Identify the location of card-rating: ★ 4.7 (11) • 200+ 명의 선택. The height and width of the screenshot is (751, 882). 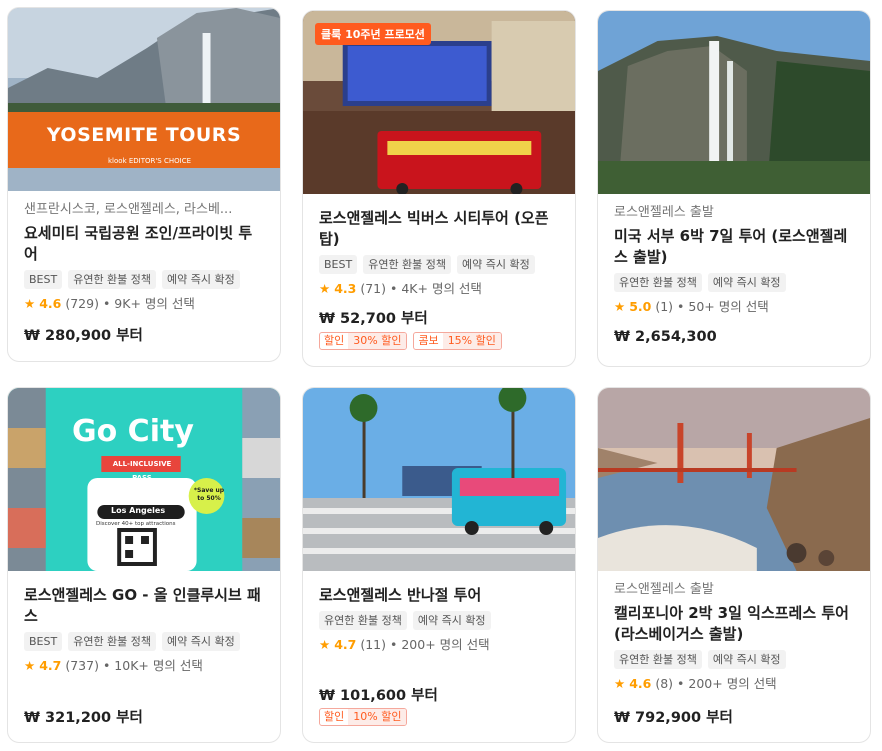
(439, 645).